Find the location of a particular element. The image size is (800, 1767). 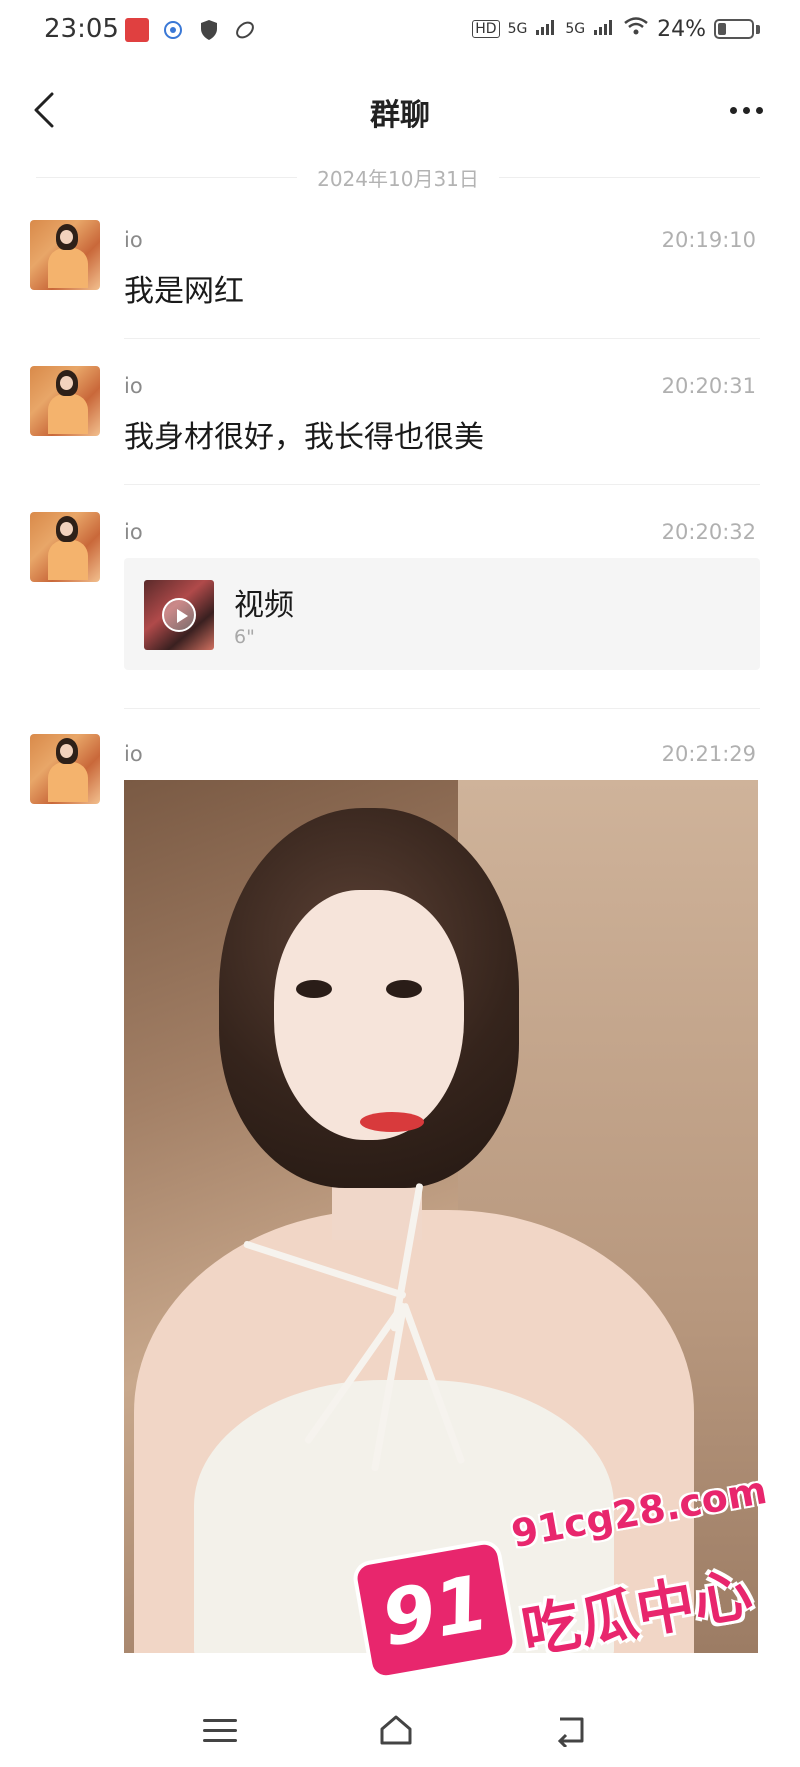

video-label: 视频 is located at coordinates (264, 605).